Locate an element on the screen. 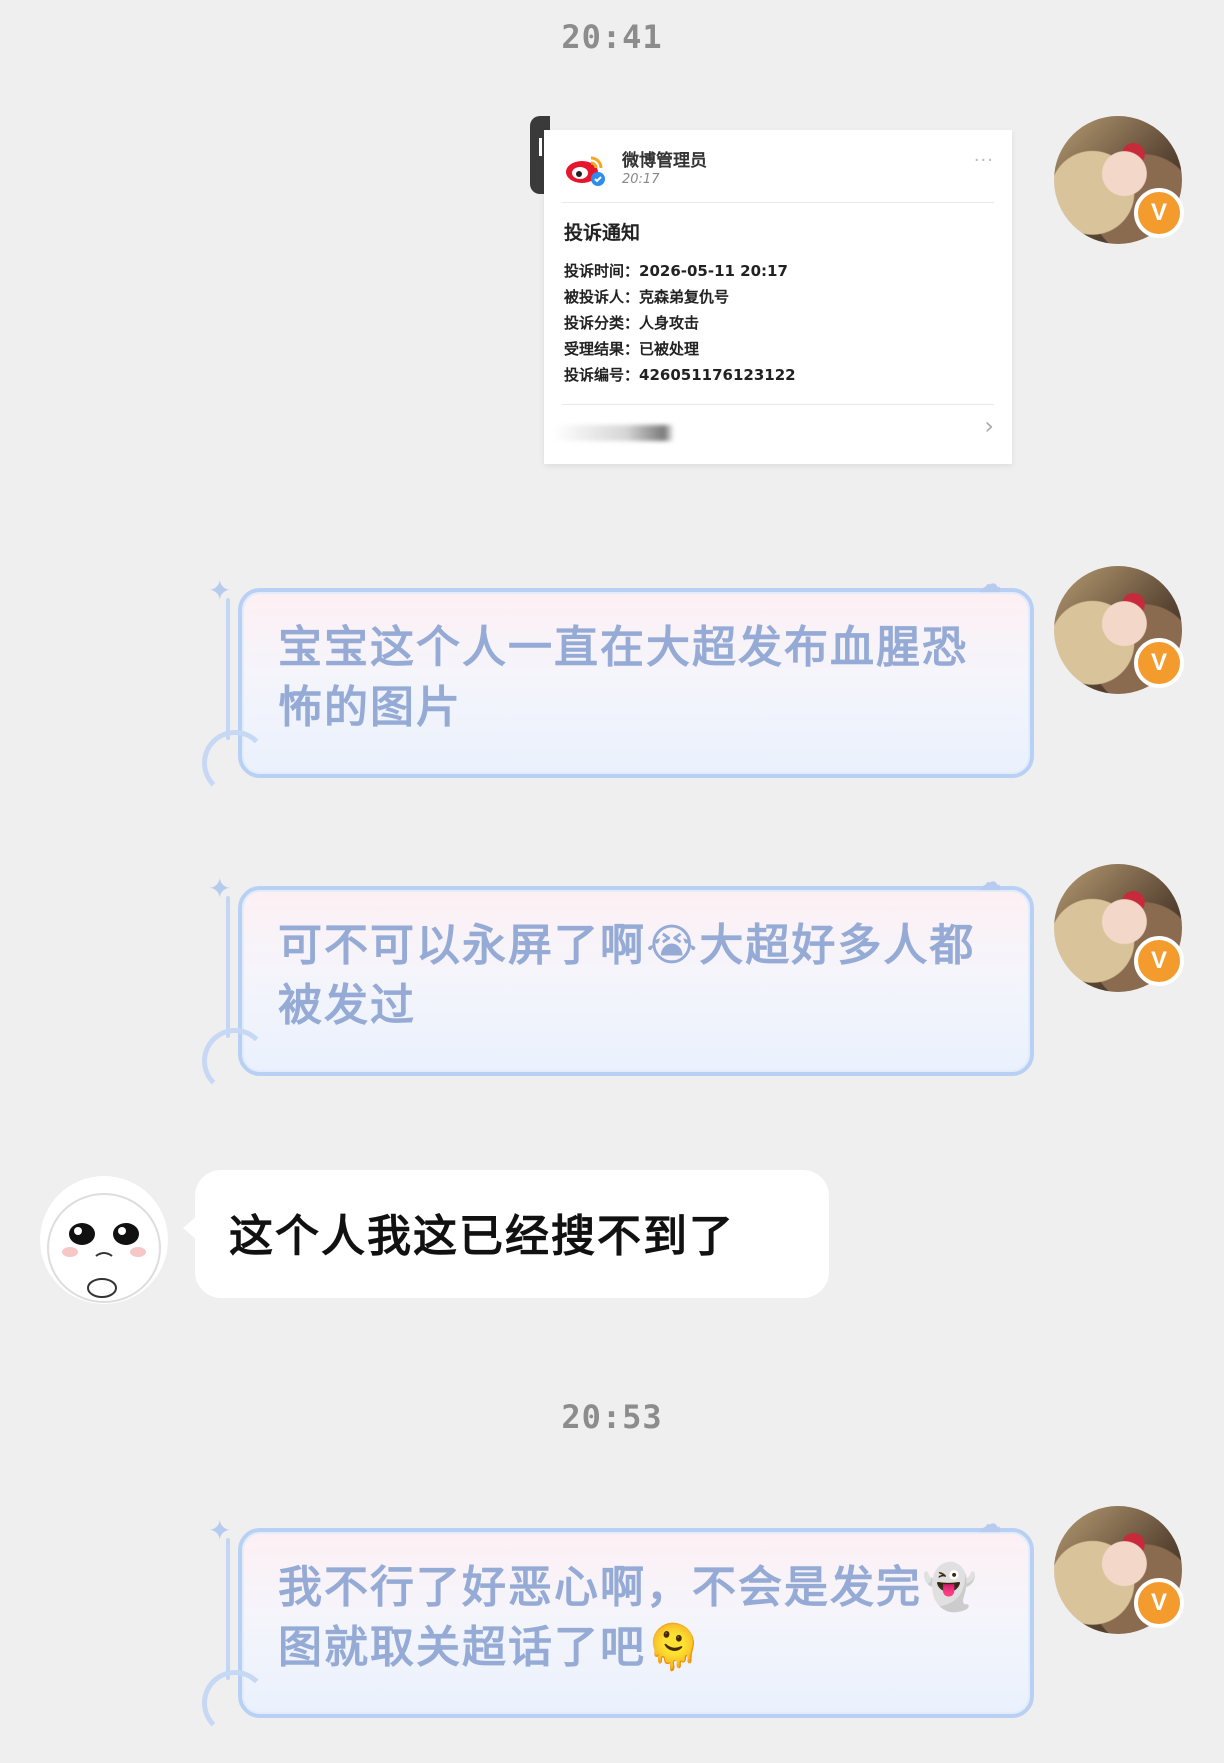 The width and height of the screenshot is (1224, 1763). card-title: 投诉通知 is located at coordinates (602, 233).